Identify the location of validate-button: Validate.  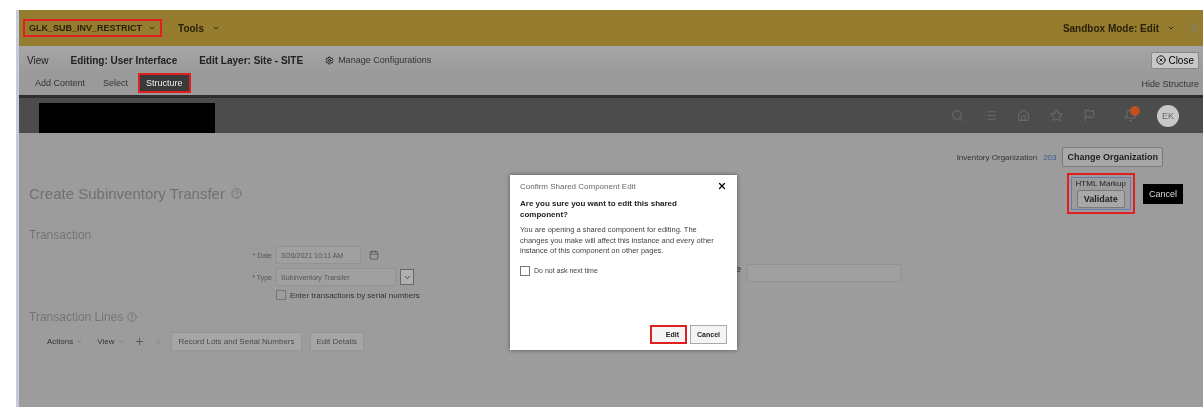
(1100, 199).